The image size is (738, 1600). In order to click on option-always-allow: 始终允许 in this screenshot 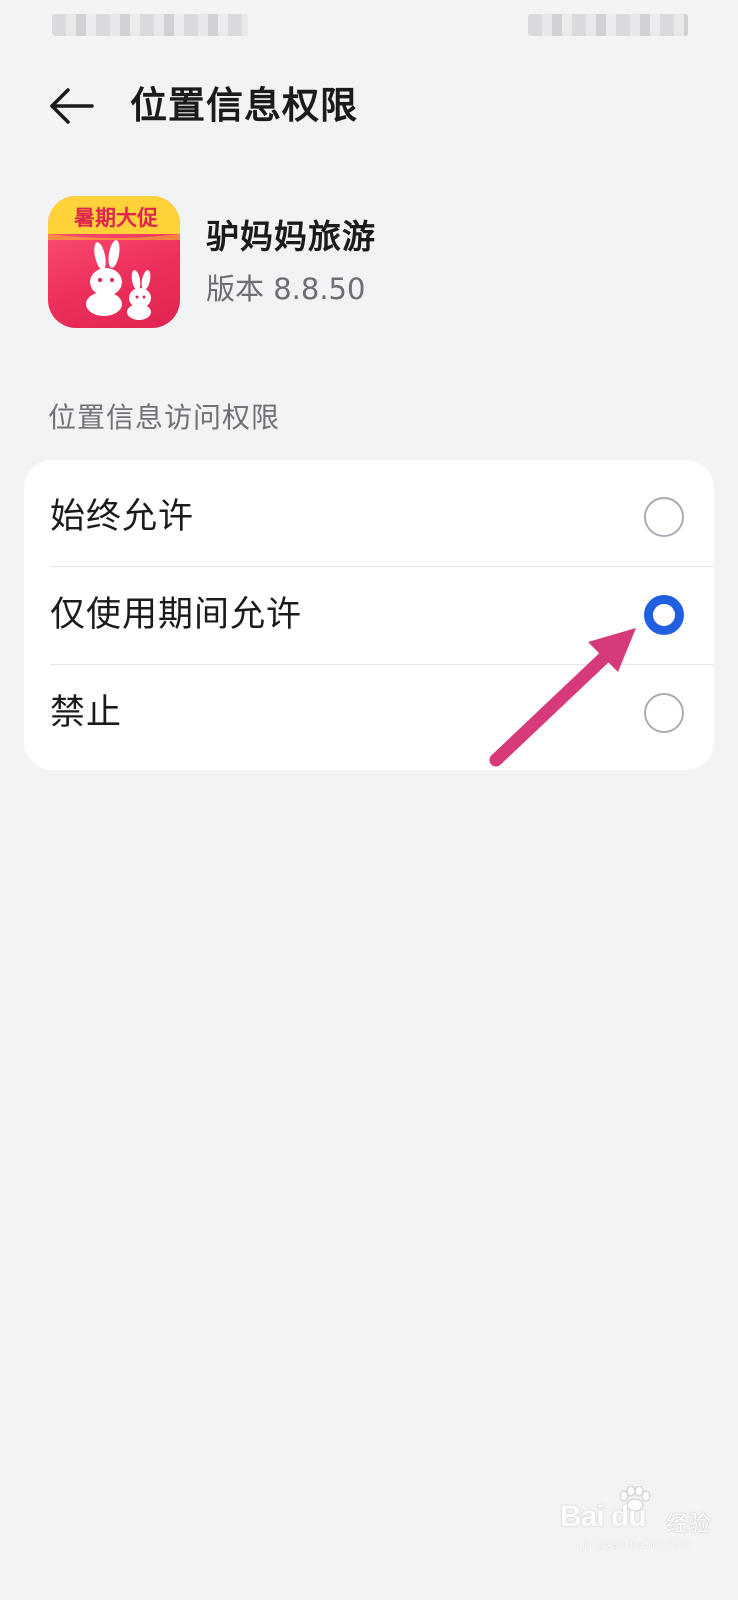, I will do `click(369, 517)`.